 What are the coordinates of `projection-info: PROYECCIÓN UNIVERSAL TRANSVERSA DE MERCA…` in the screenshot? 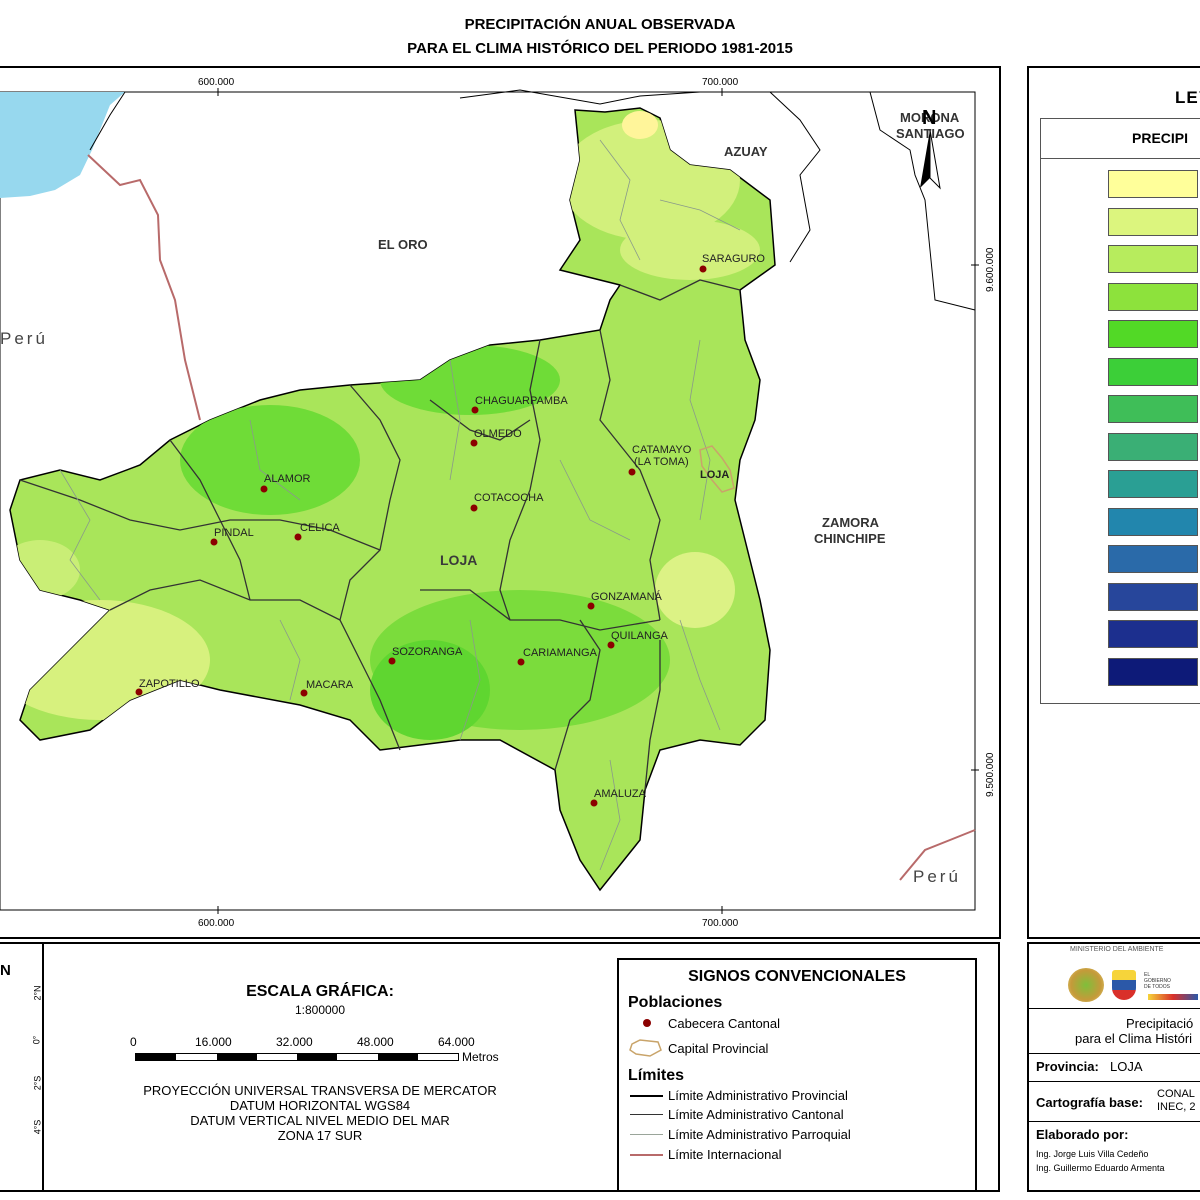 It's located at (320, 1113).